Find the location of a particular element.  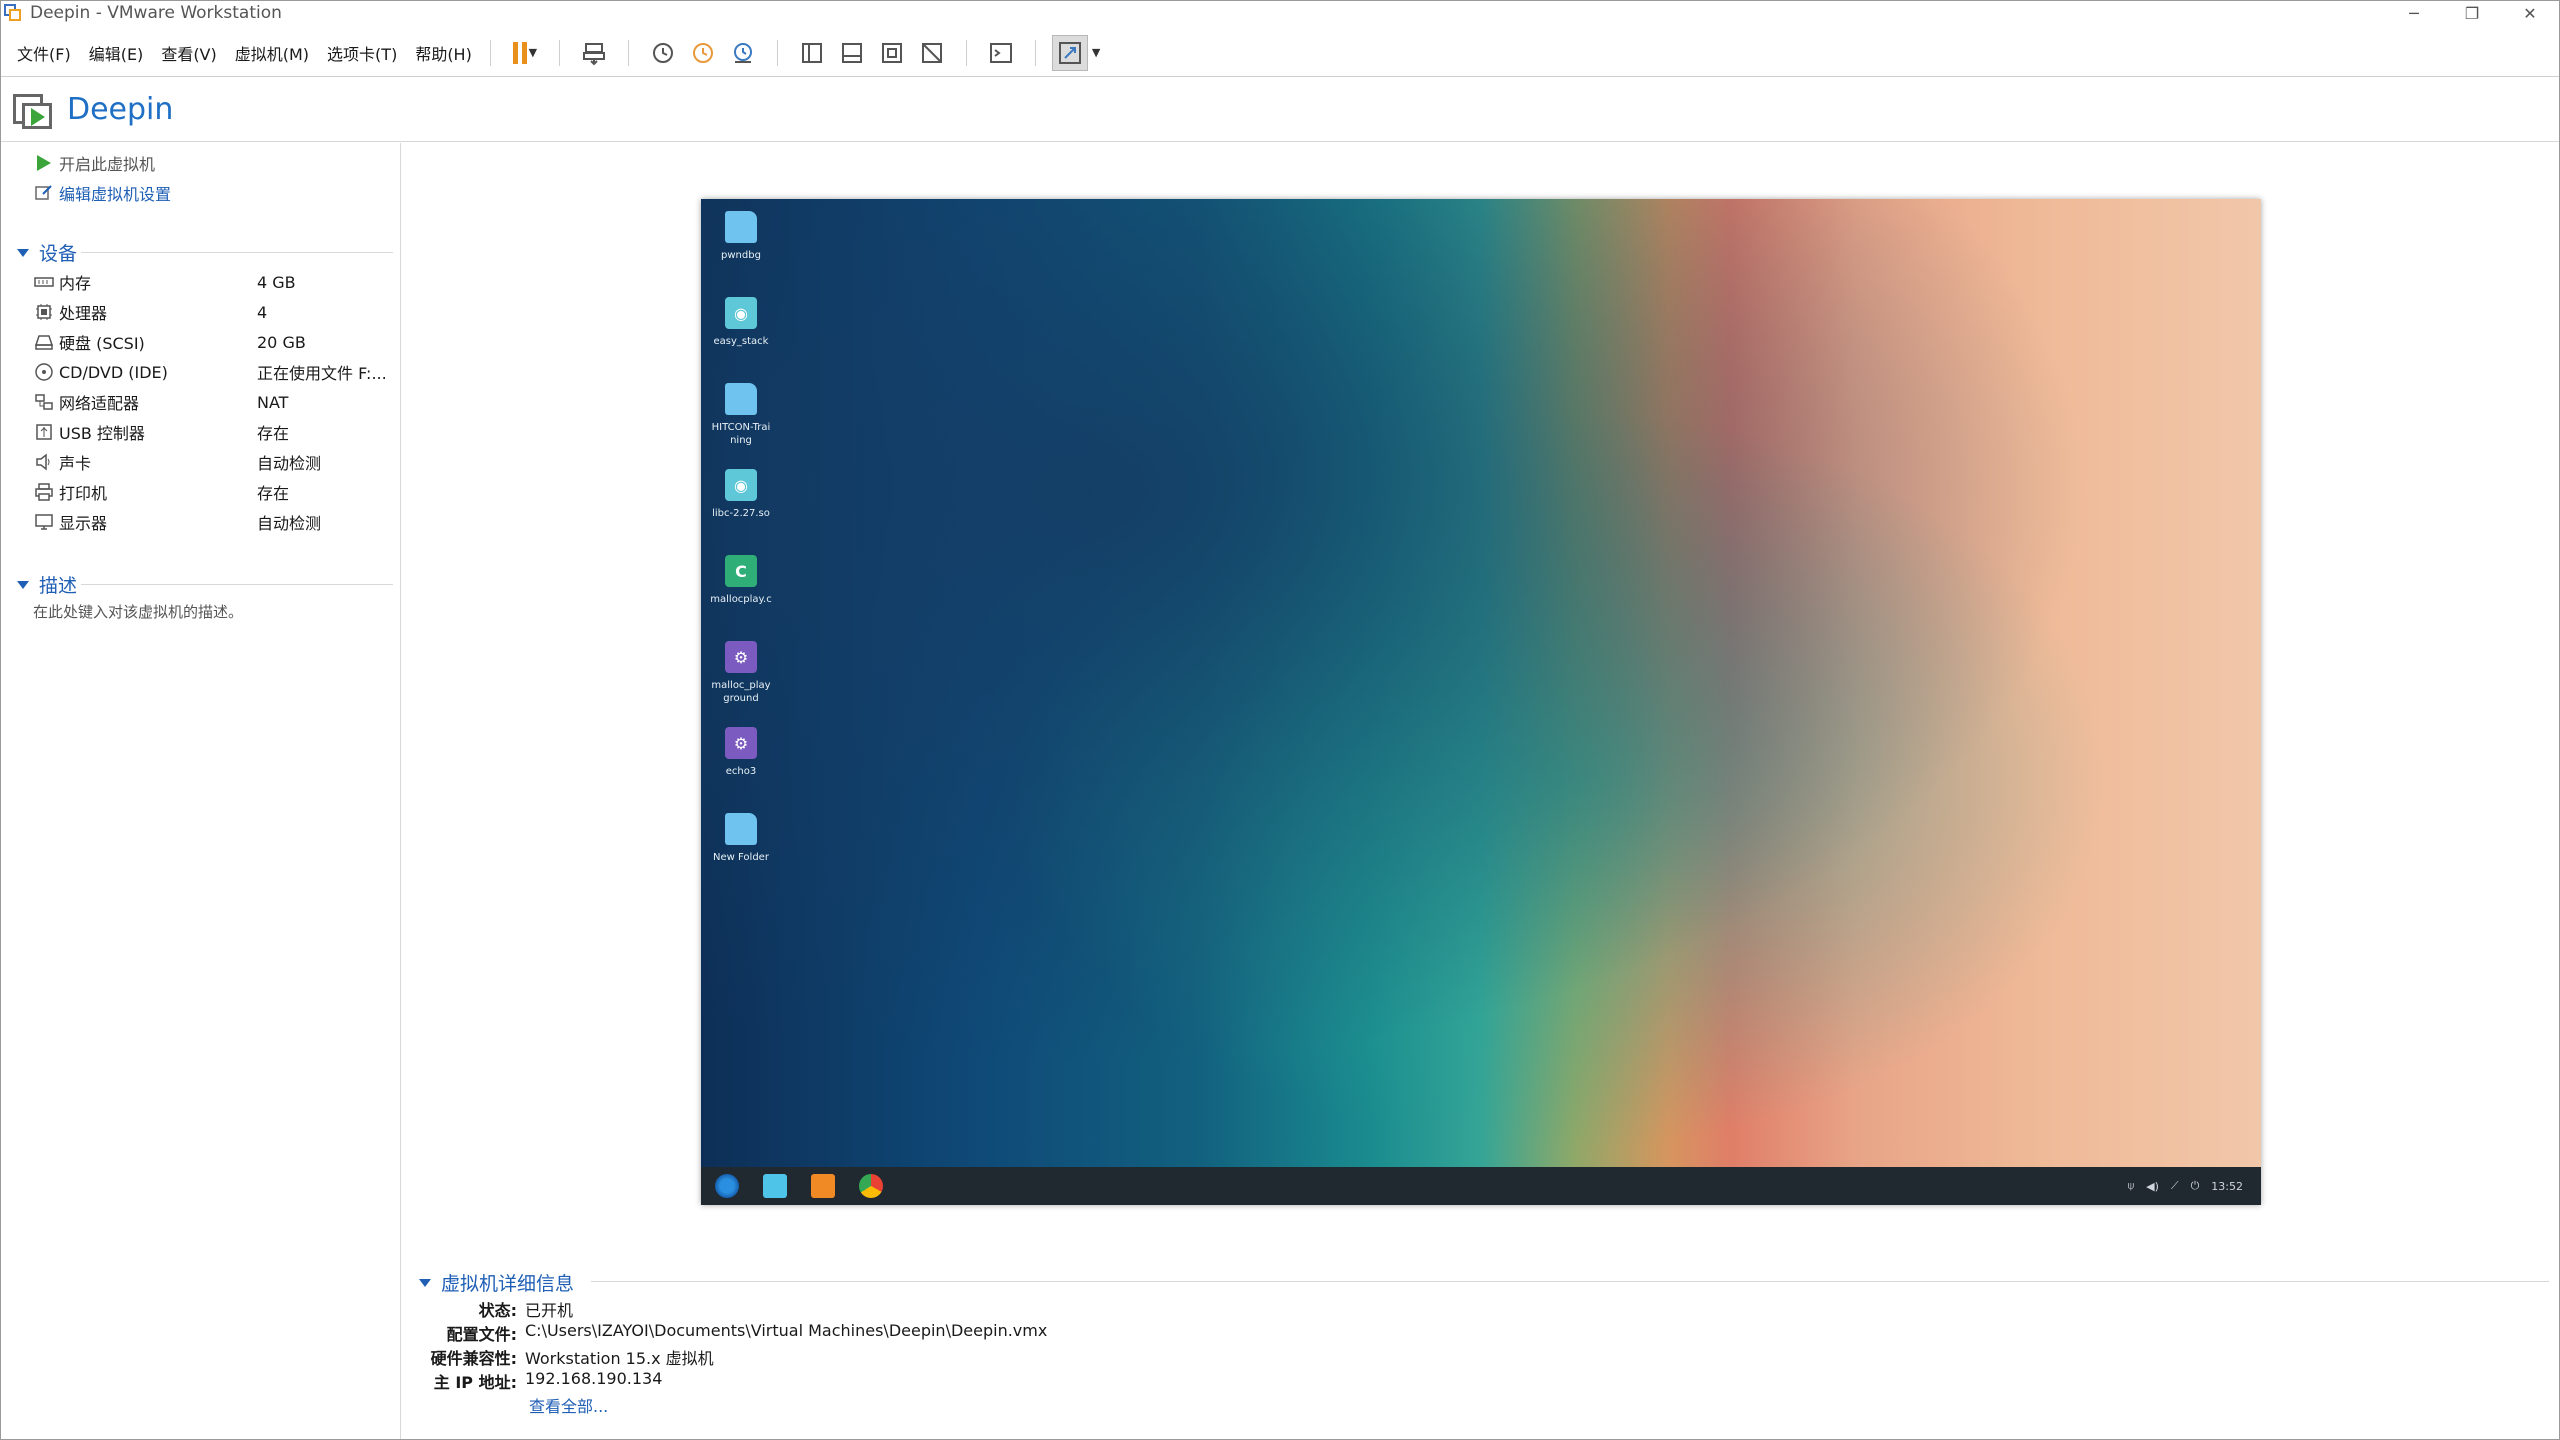

device-row-display: 显示器 自动检测 is located at coordinates (213, 522).